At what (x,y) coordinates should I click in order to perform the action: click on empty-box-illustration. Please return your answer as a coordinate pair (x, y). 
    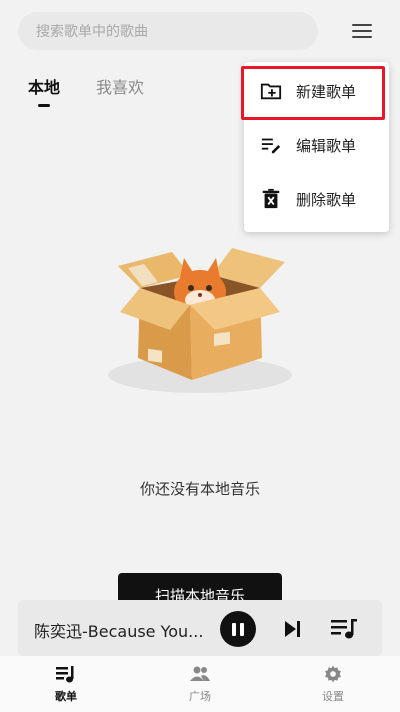
    Looking at the image, I should click on (200, 320).